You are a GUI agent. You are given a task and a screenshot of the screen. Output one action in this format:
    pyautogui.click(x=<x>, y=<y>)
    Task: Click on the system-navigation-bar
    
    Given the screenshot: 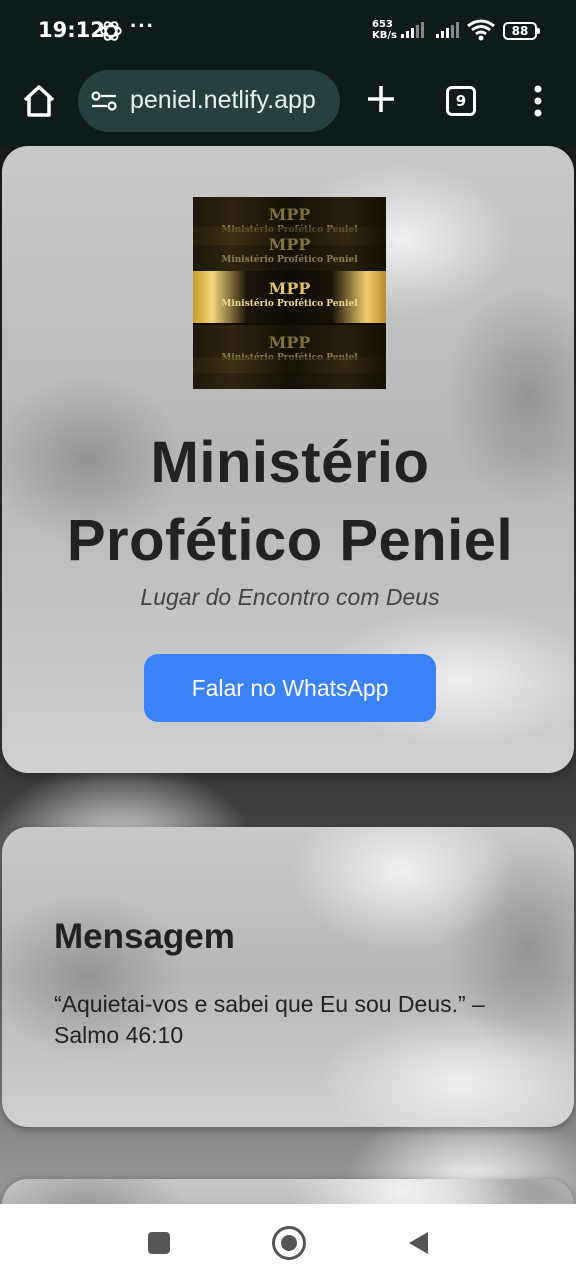 What is the action you would take?
    pyautogui.click(x=288, y=1242)
    